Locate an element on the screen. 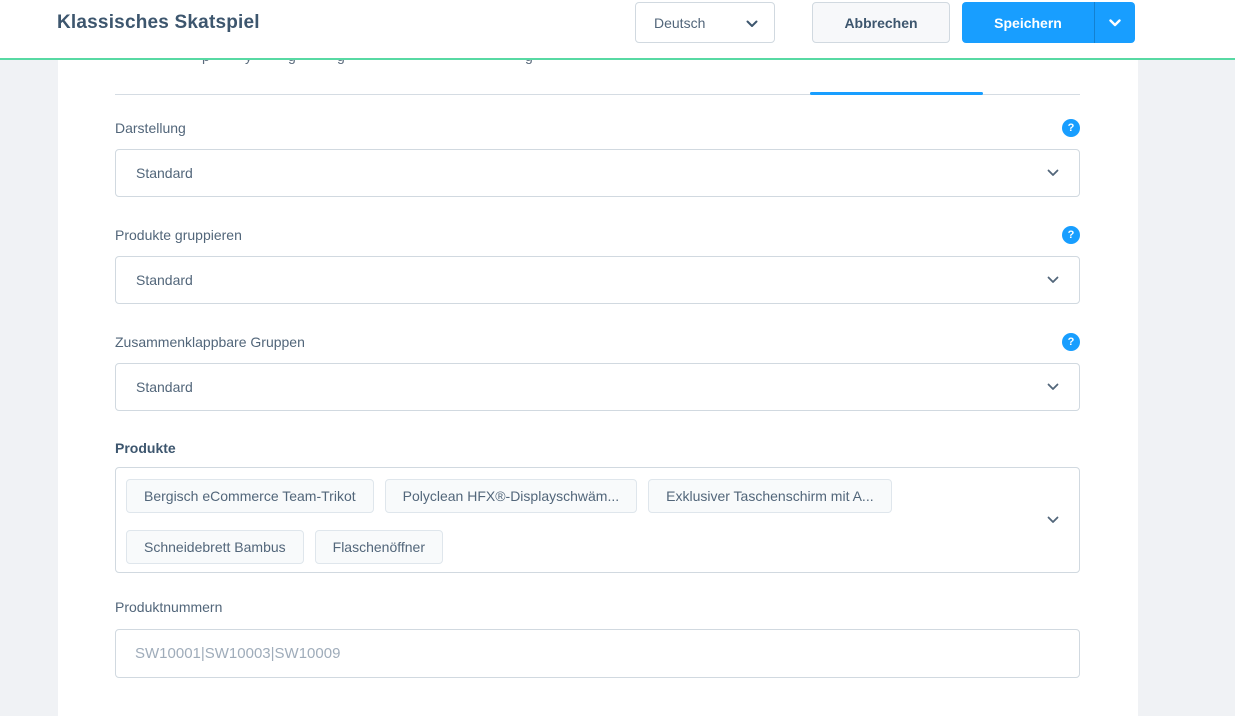 This screenshot has width=1235, height=716. save-button-label: Speichern is located at coordinates (1028, 22).